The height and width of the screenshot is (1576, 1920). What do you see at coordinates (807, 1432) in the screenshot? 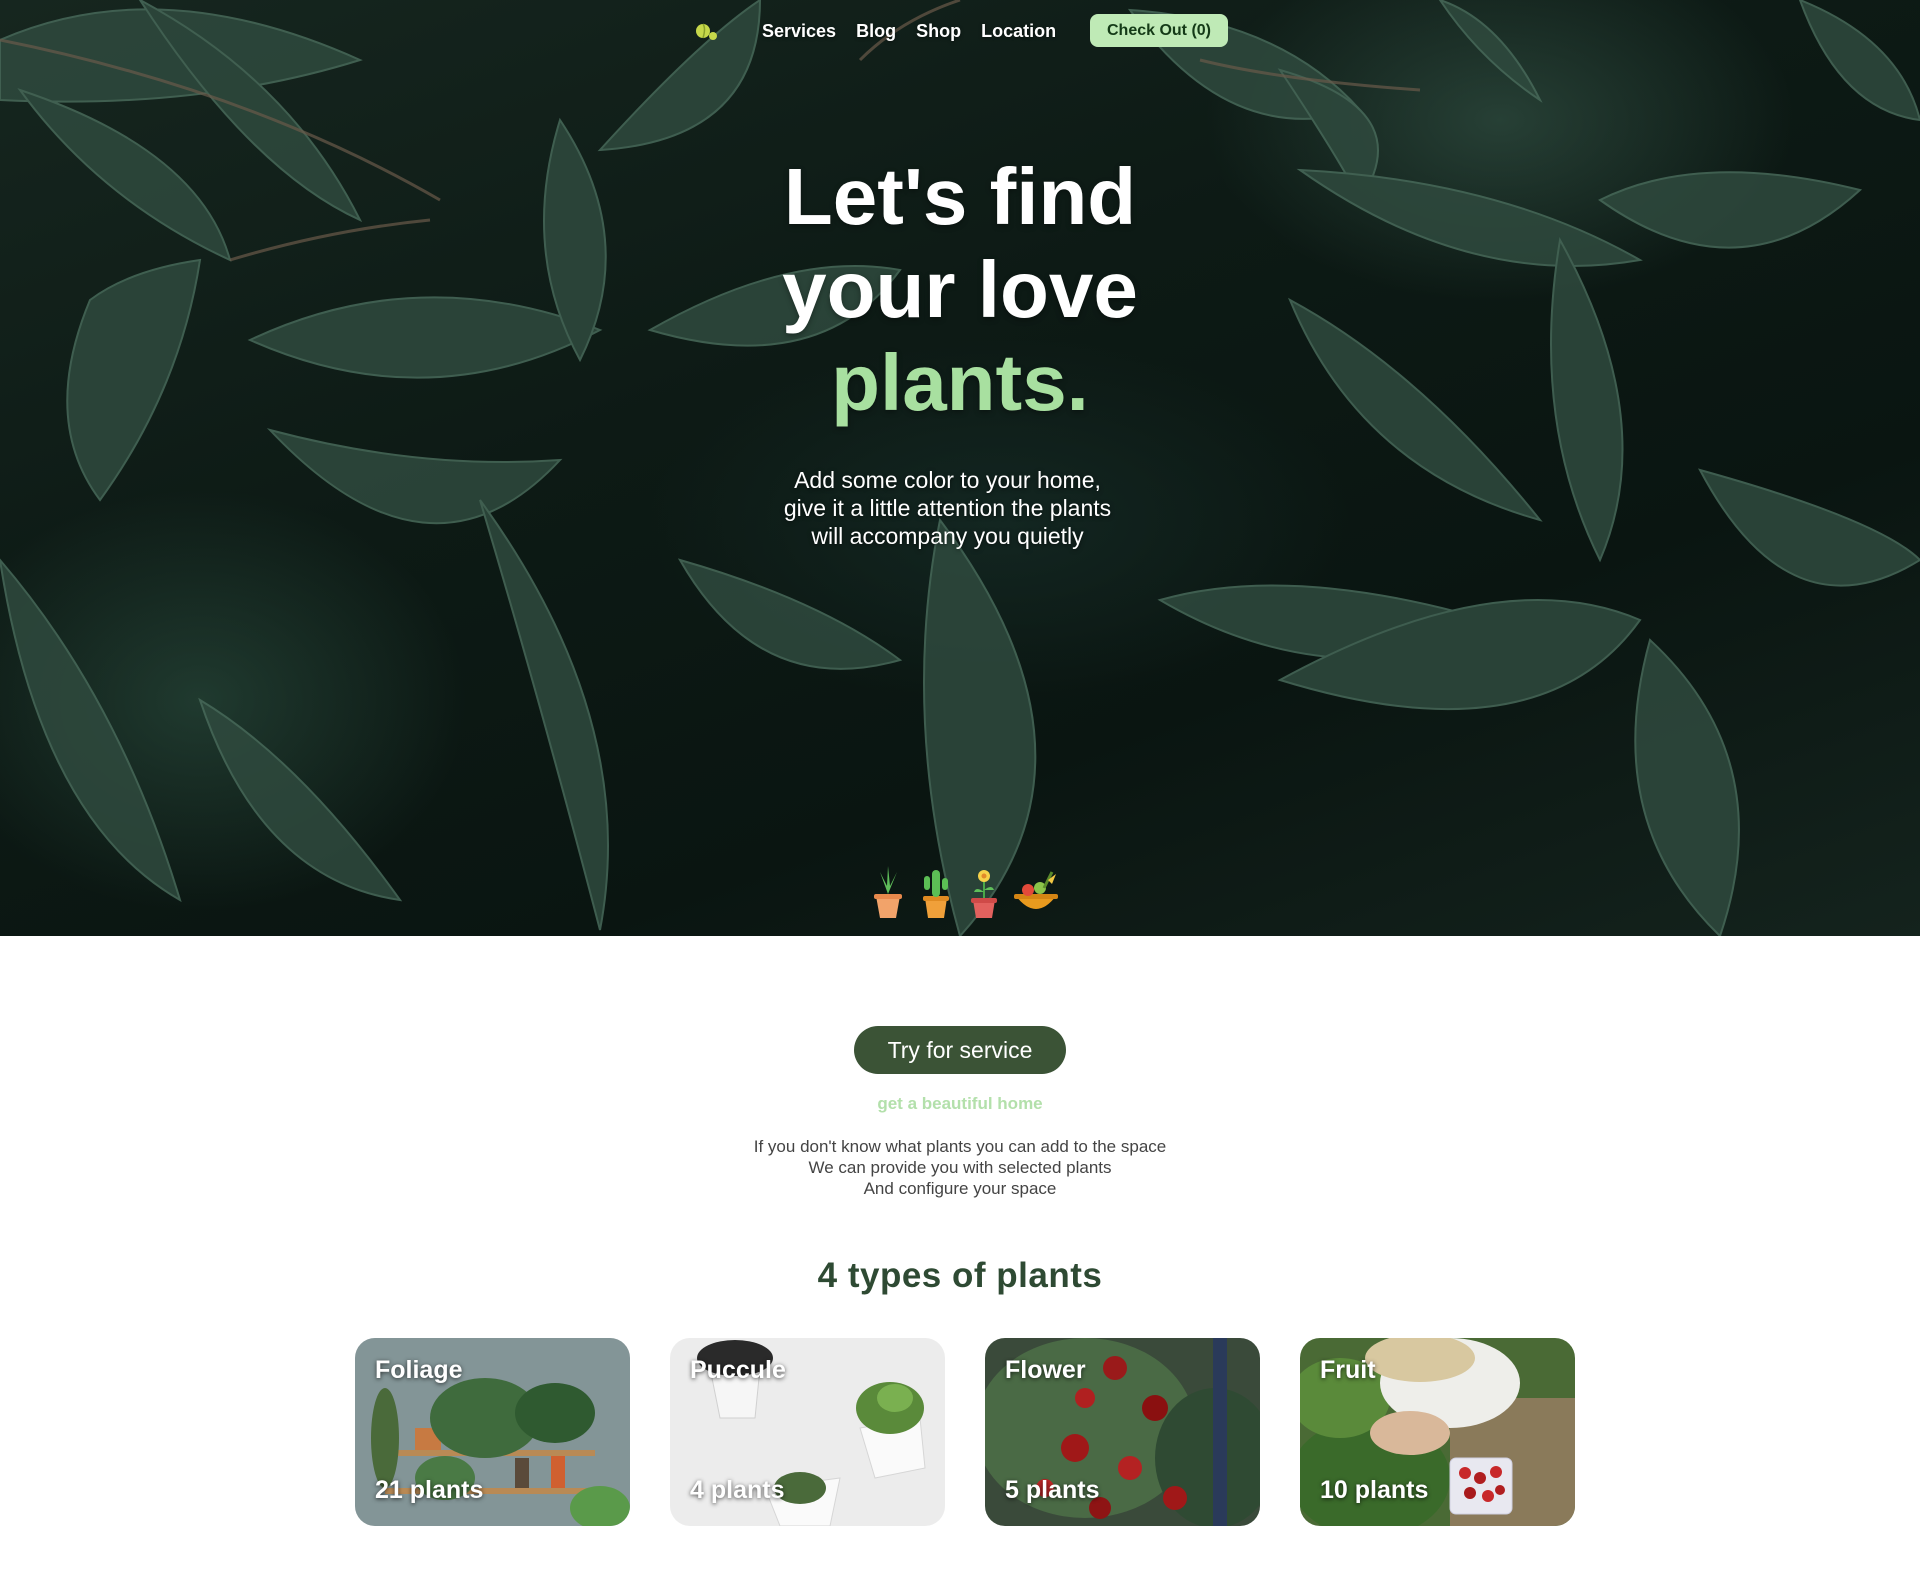
I see `card-puccule: Puccule 4 plants` at bounding box center [807, 1432].